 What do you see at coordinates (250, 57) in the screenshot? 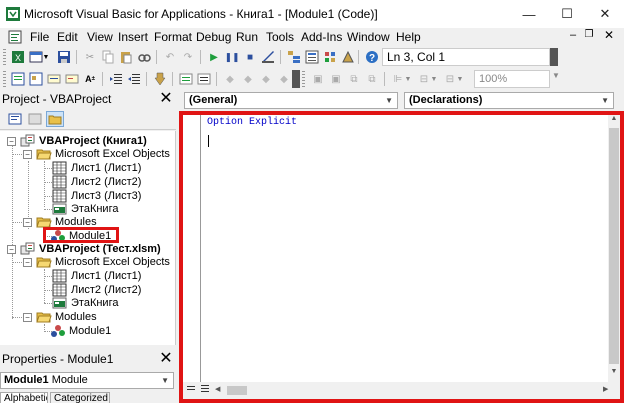
I see `reset-icon: ■` at bounding box center [250, 57].